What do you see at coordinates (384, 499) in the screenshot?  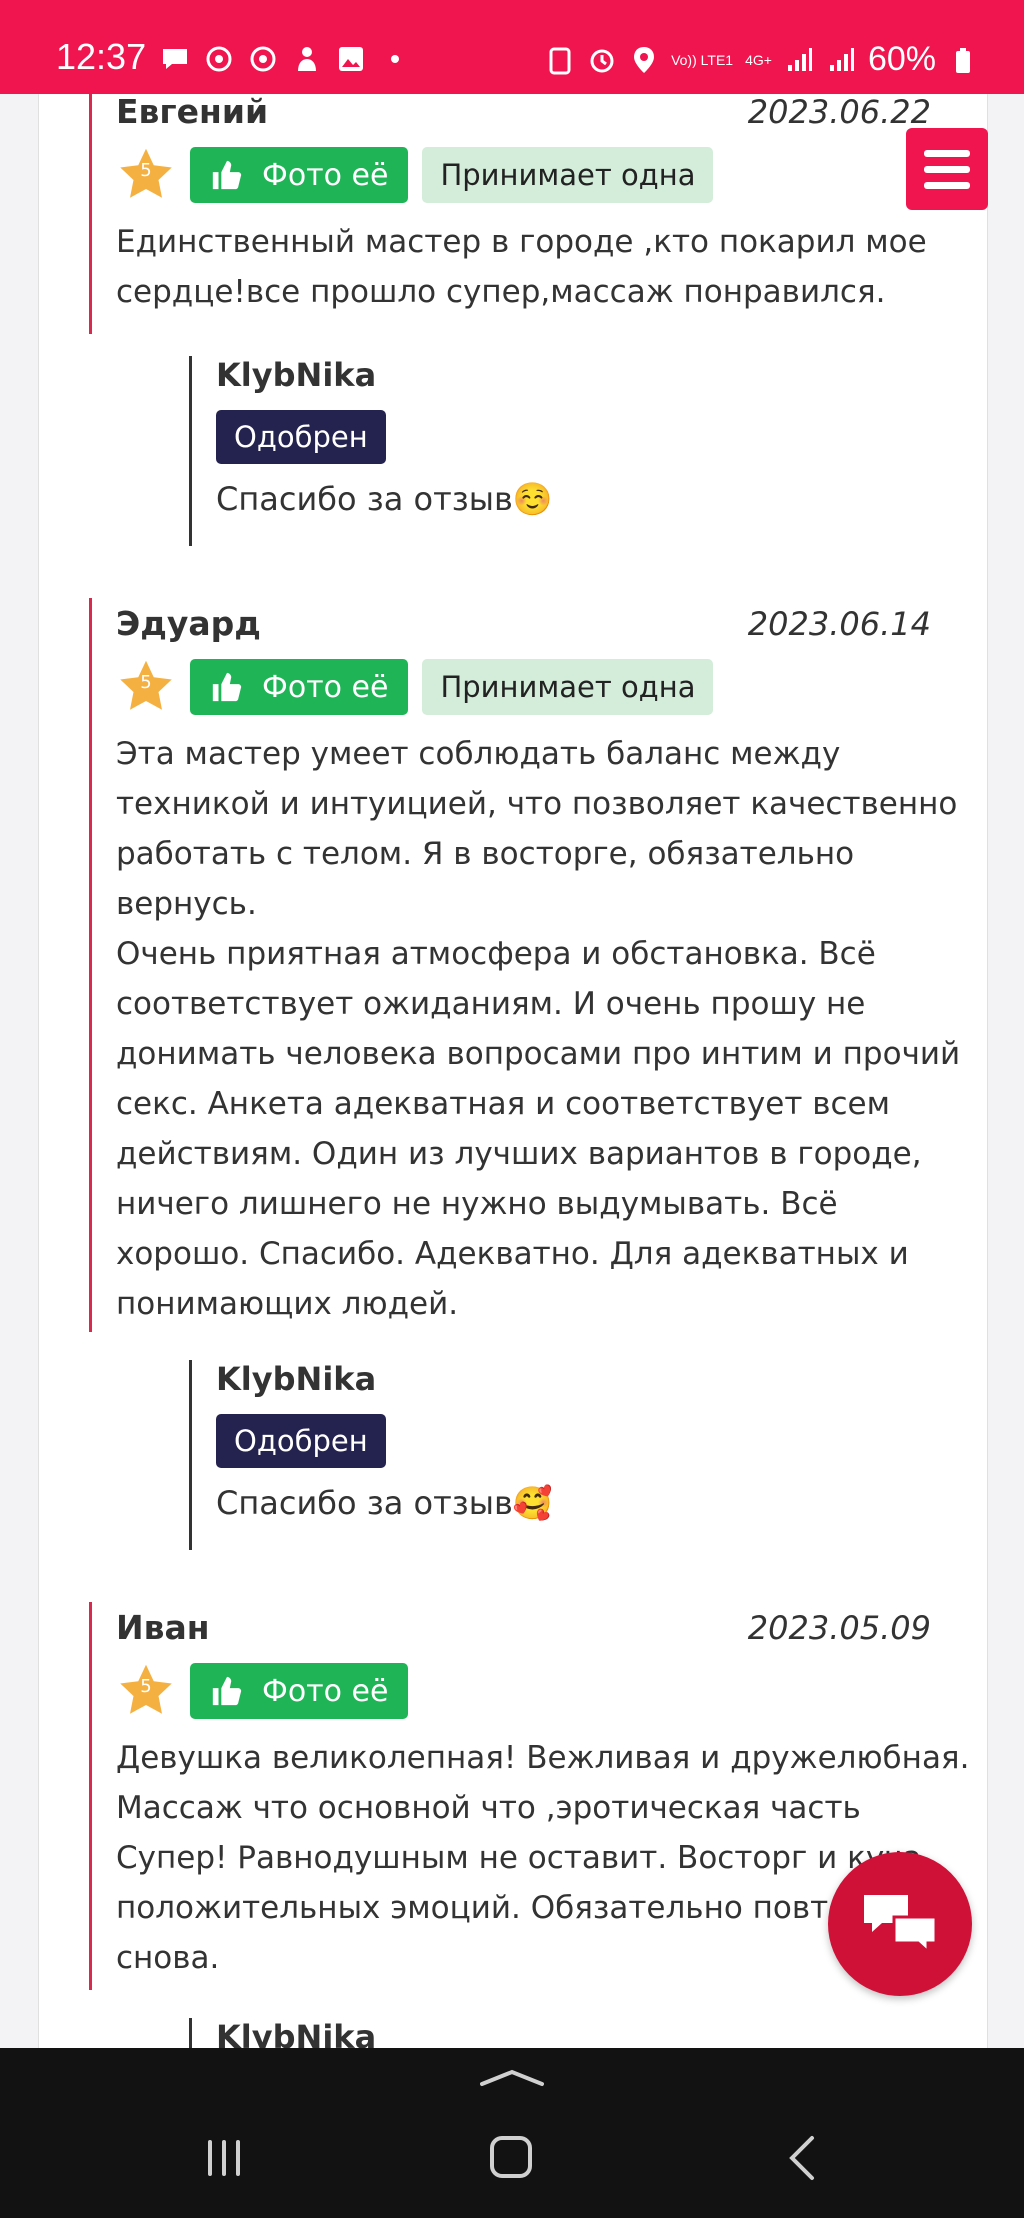 I see `reply-text: Спасибо за отзыв☺️` at bounding box center [384, 499].